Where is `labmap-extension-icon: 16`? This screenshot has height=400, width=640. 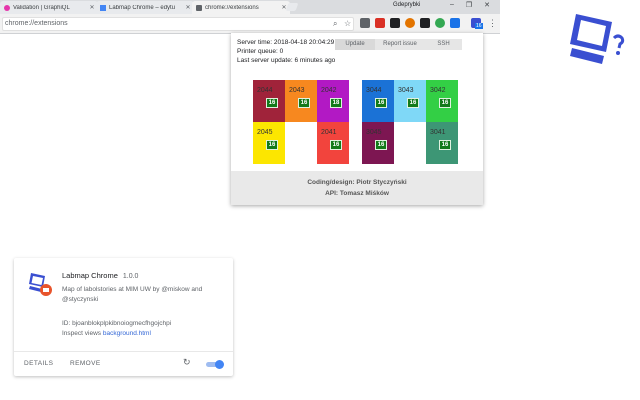 labmap-extension-icon: 16 is located at coordinates (477, 23).